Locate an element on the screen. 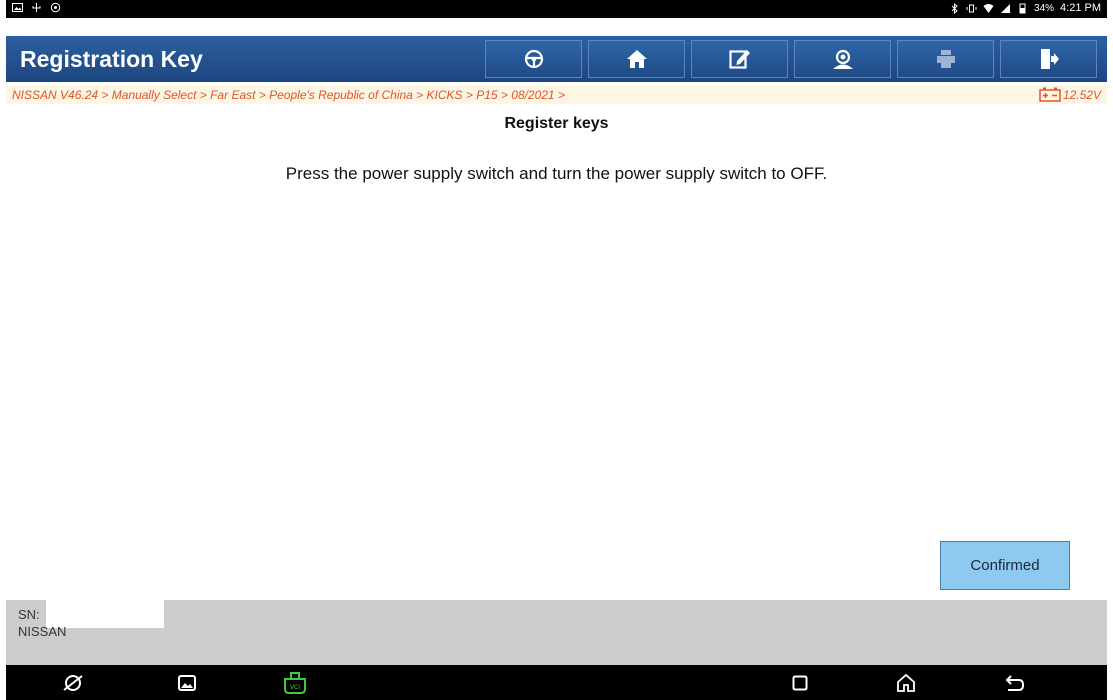 The image size is (1113, 700). usb-notification-icon is located at coordinates (36, 7).